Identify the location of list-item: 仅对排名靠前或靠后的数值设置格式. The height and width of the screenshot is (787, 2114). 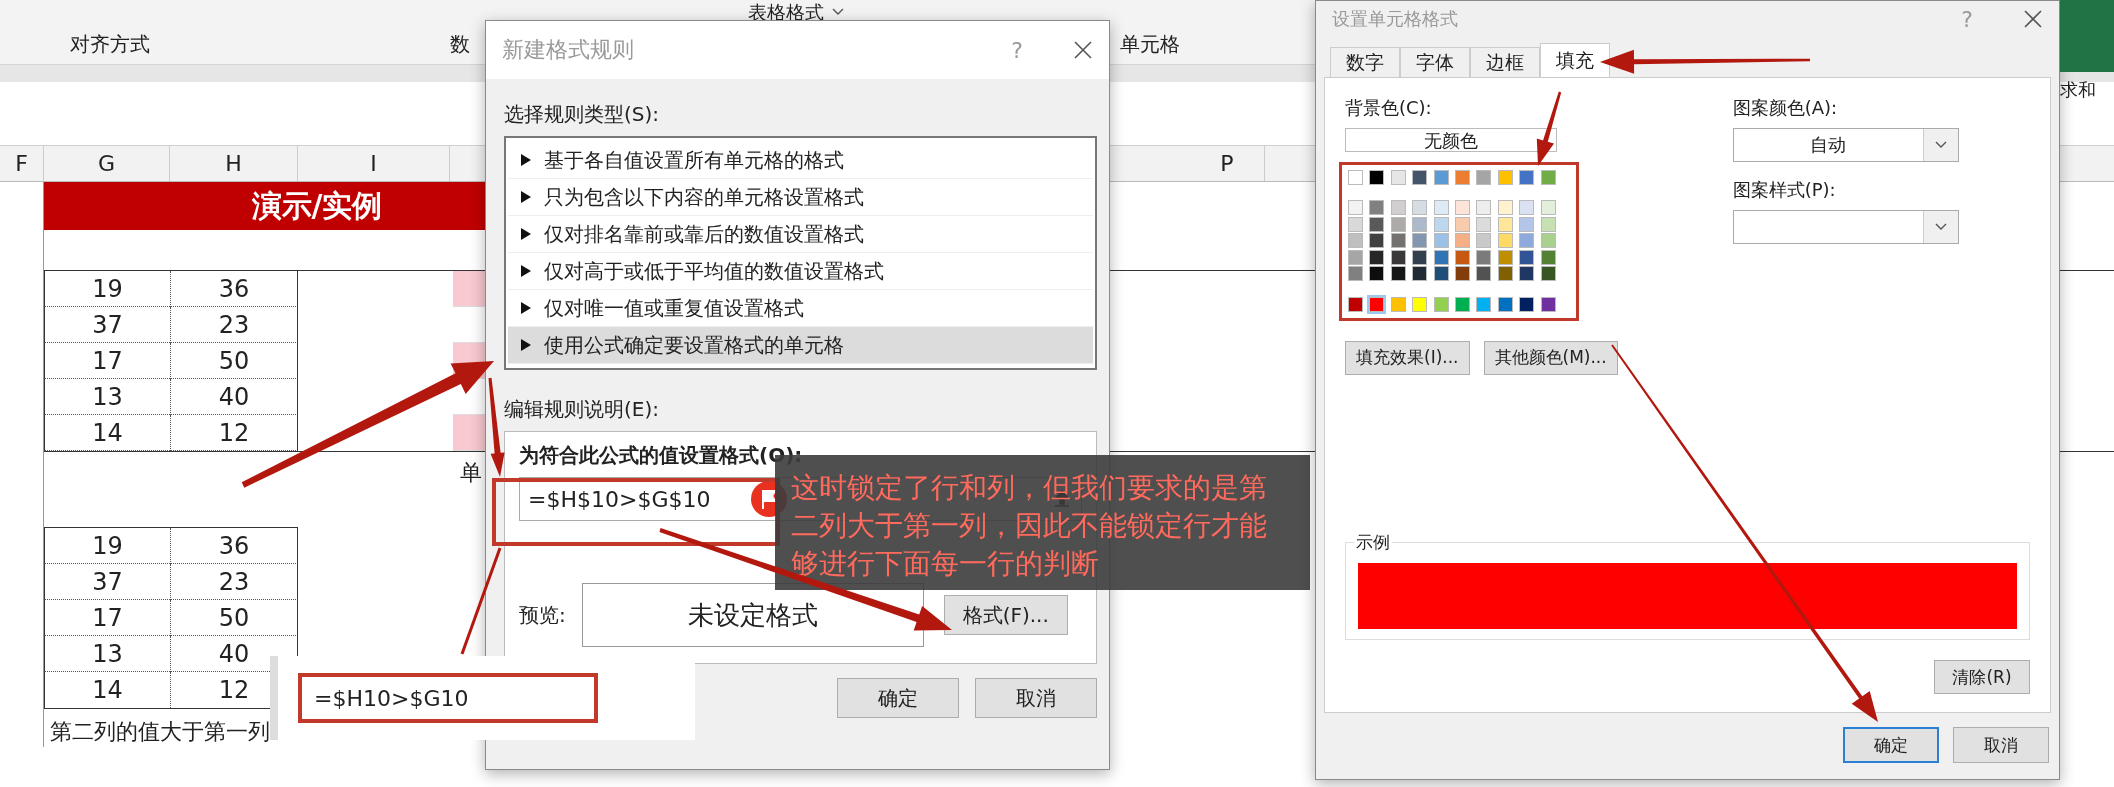
(800, 234).